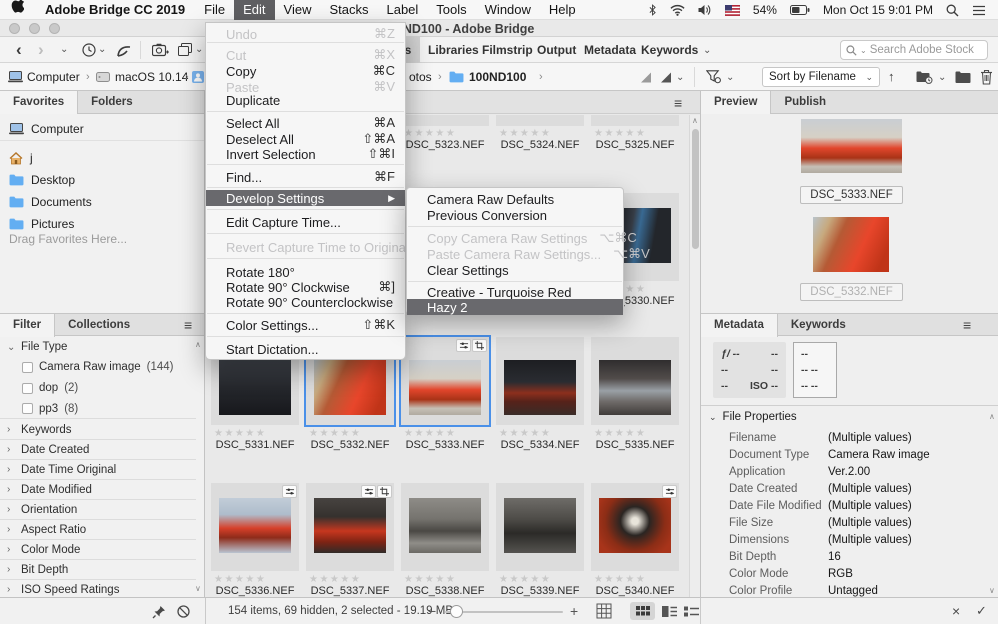 The width and height of the screenshot is (998, 624). Describe the element at coordinates (574, 611) in the screenshot. I see `zoom-in-button: +` at that location.